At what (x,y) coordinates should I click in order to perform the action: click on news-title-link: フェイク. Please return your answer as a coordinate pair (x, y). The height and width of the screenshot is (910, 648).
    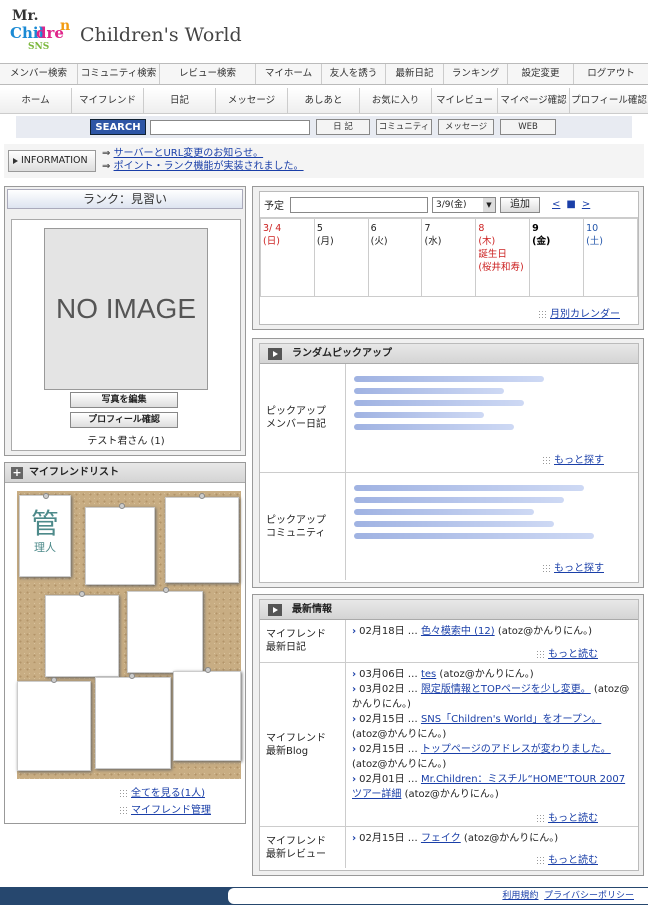
    Looking at the image, I should click on (441, 838).